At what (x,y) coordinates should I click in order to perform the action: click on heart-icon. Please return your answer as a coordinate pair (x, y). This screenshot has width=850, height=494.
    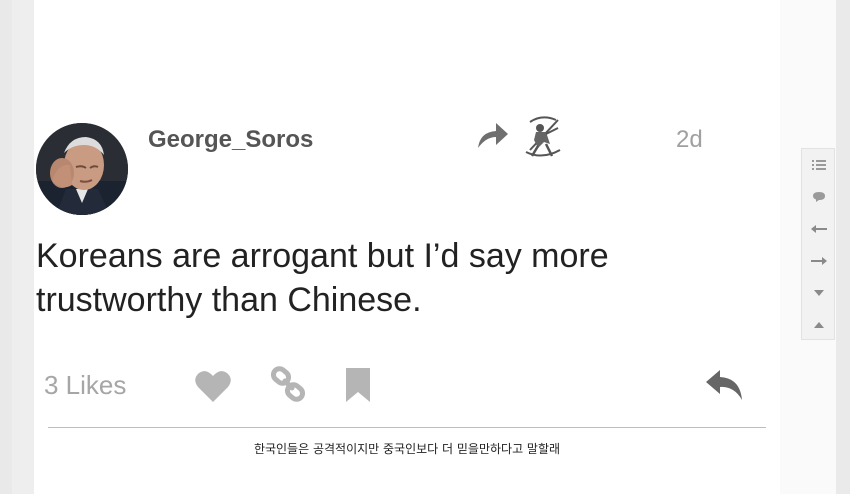
    Looking at the image, I should click on (213, 386).